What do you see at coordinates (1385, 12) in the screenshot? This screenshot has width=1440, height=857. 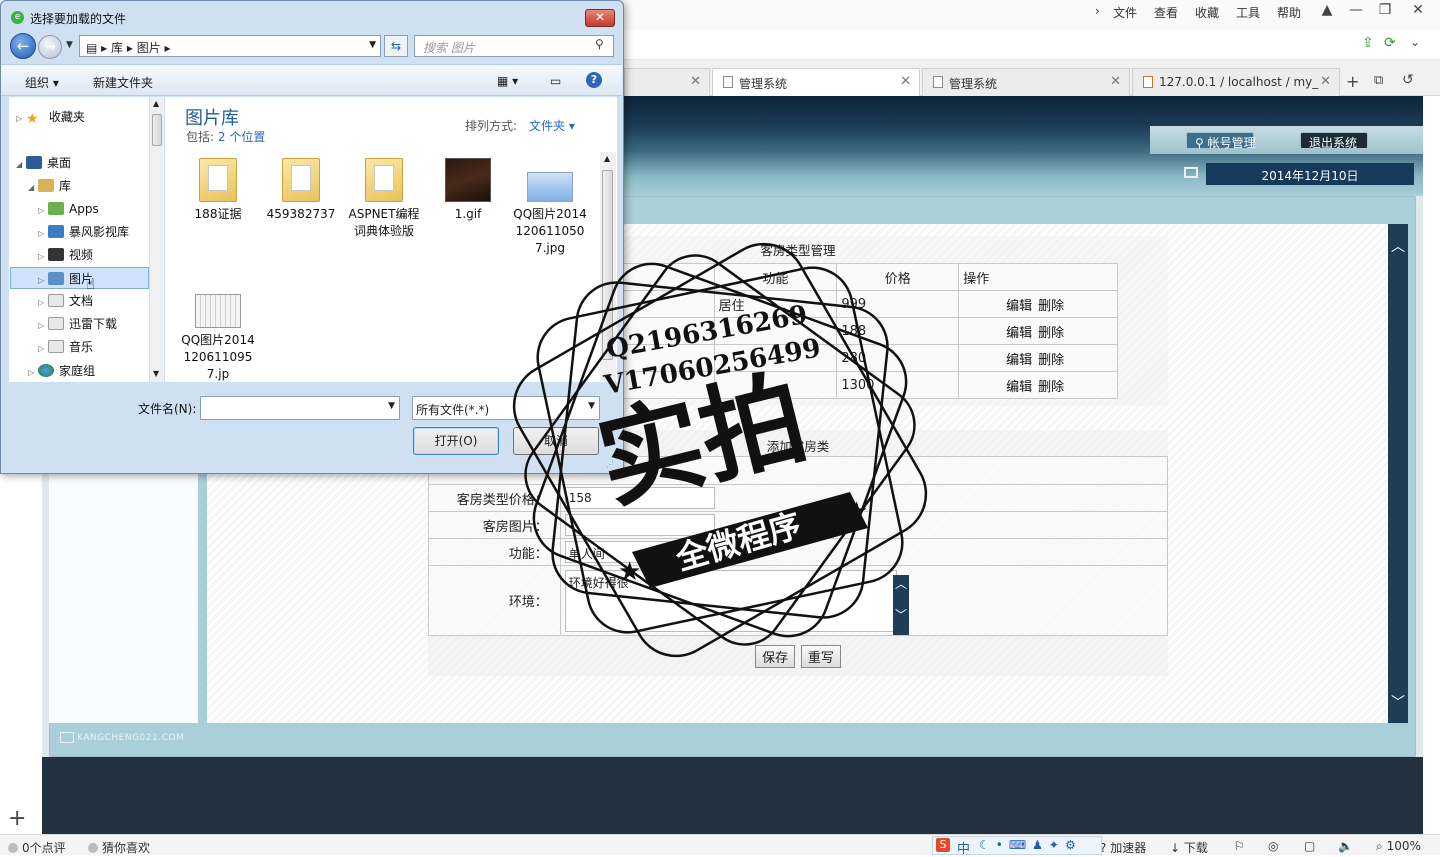 I see `maximize-button: ❐` at bounding box center [1385, 12].